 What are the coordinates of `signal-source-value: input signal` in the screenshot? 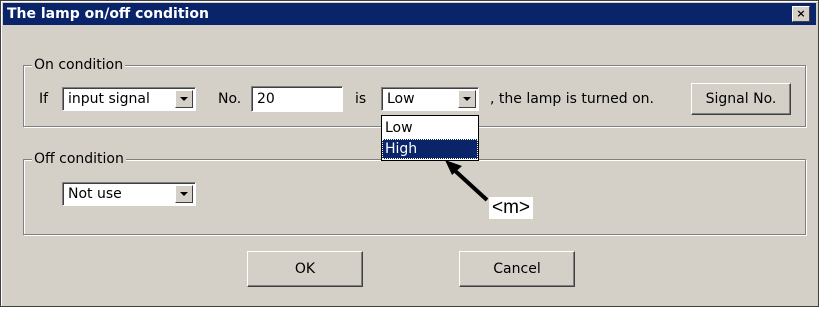 It's located at (109, 99).